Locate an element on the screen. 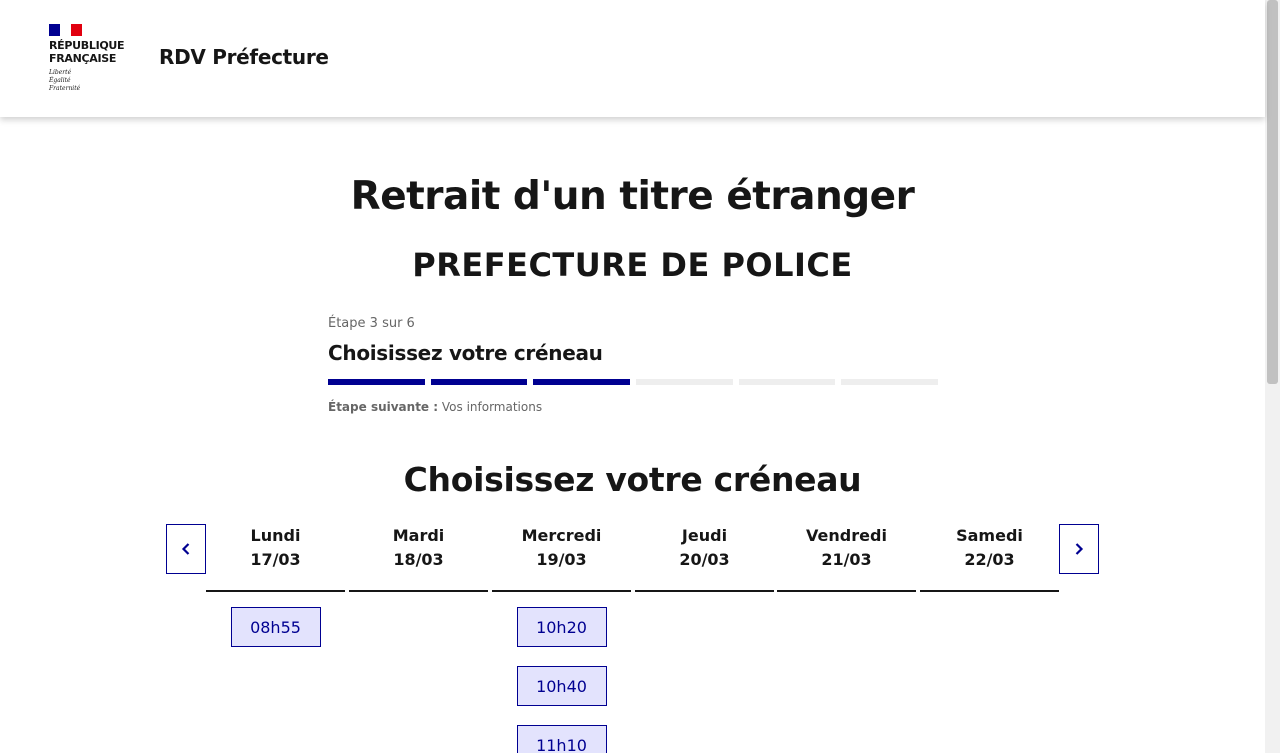 The height and width of the screenshot is (753, 1280). day-header: Lundi 17/03 is located at coordinates (275, 558).